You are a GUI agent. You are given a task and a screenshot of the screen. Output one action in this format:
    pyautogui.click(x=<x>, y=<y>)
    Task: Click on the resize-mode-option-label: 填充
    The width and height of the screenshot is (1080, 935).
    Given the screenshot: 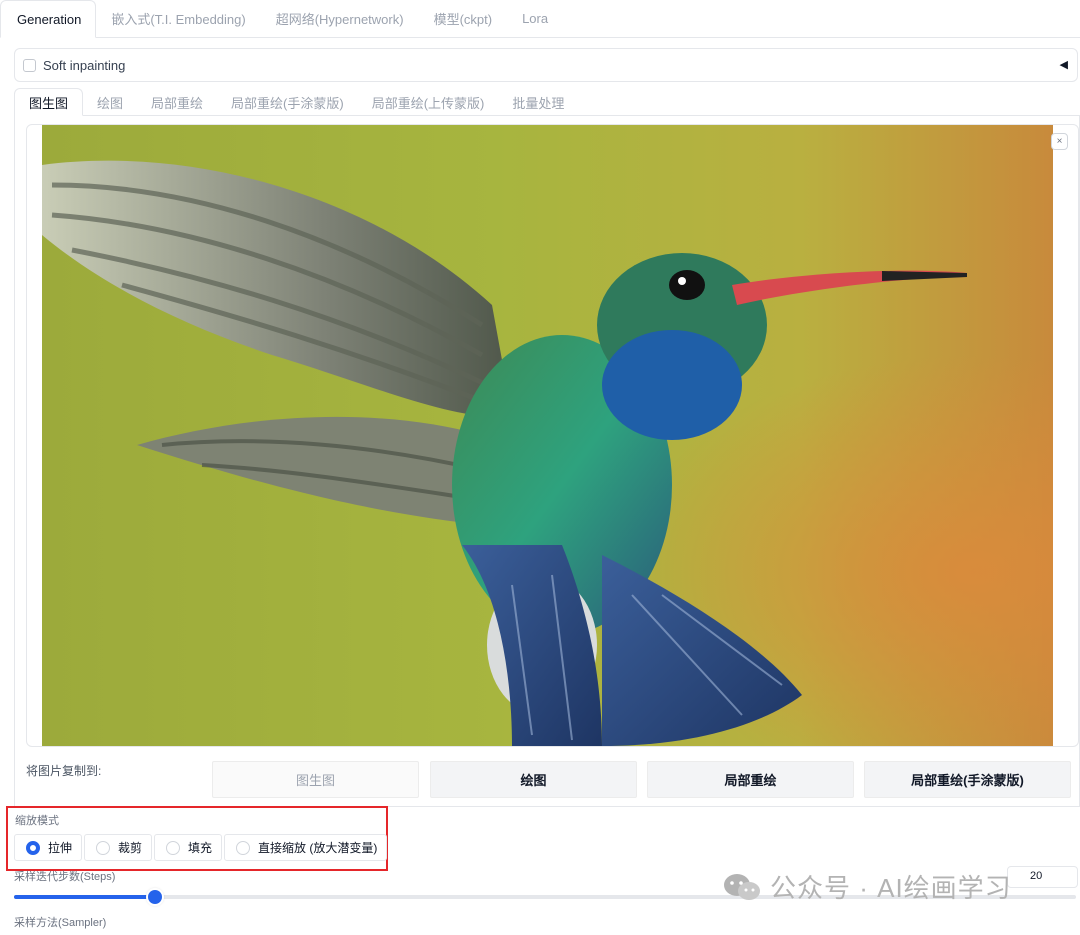 What is the action you would take?
    pyautogui.click(x=200, y=848)
    